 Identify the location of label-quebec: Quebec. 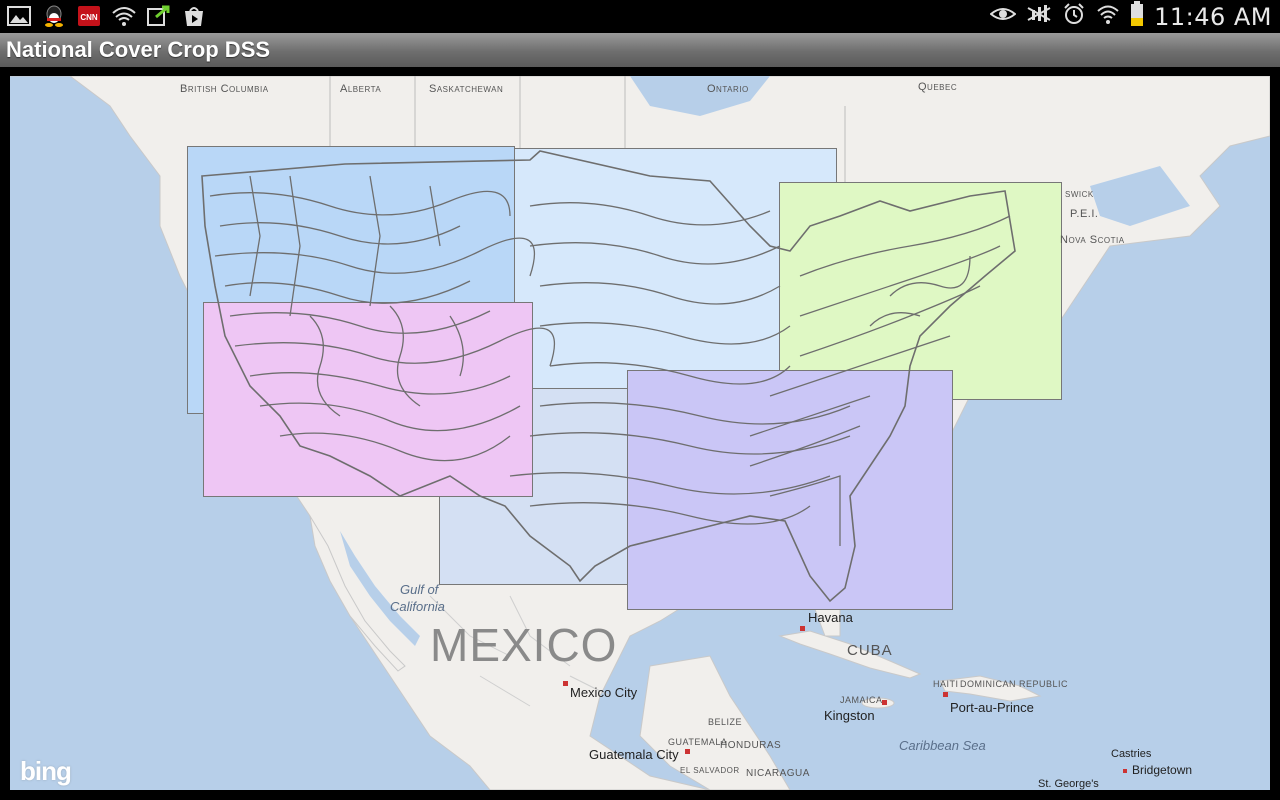
(938, 87).